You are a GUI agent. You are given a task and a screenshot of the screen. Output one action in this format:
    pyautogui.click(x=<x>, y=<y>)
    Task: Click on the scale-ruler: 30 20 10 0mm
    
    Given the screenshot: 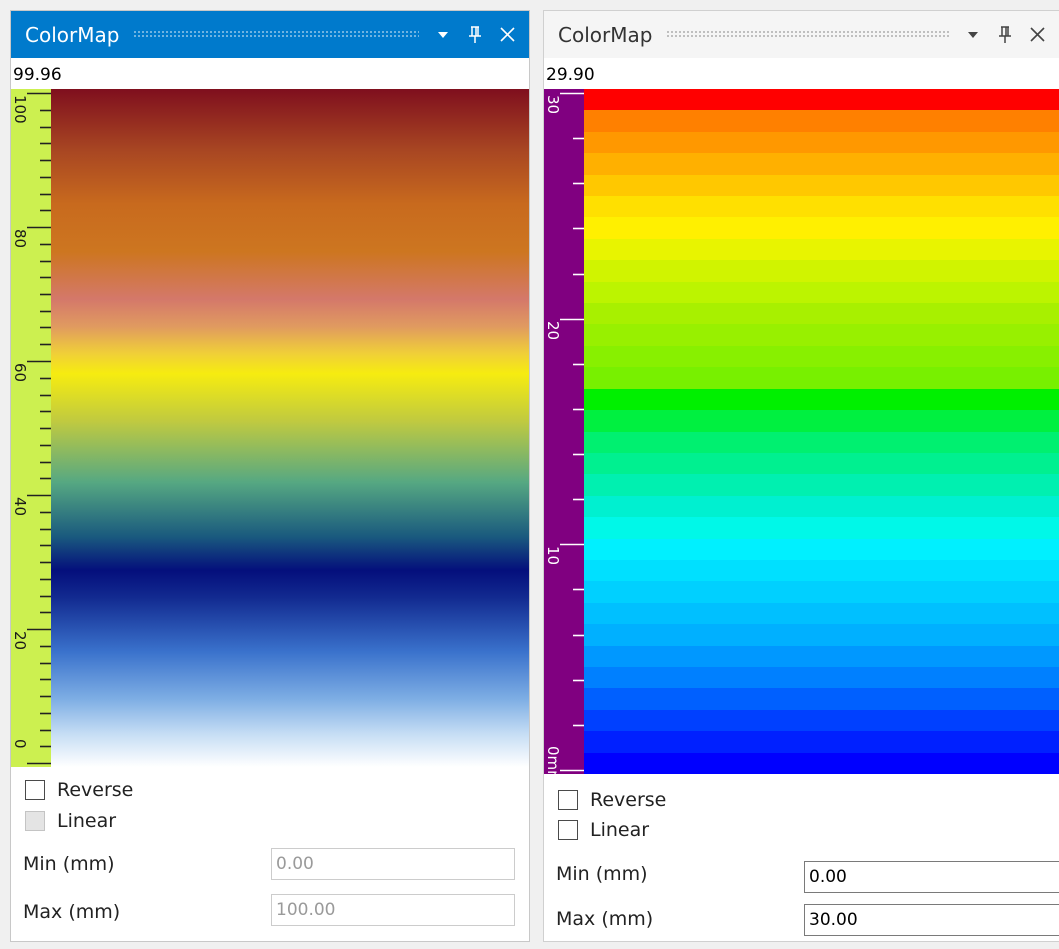 What is the action you would take?
    pyautogui.click(x=564, y=437)
    